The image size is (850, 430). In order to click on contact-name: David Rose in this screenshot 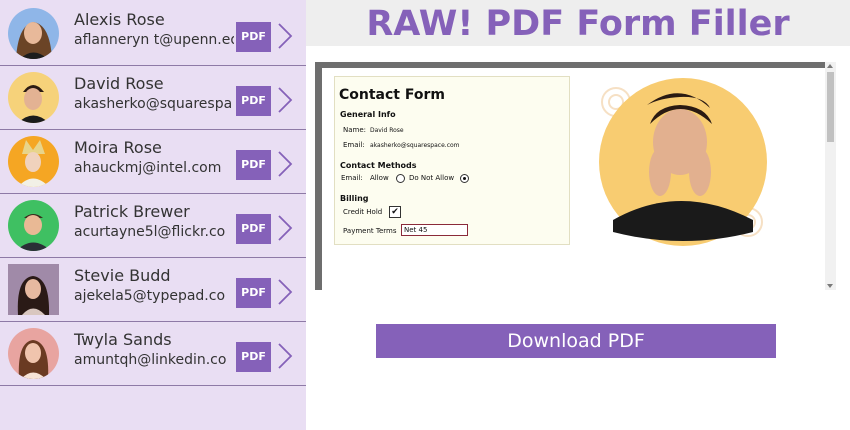, I will do `click(119, 83)`.